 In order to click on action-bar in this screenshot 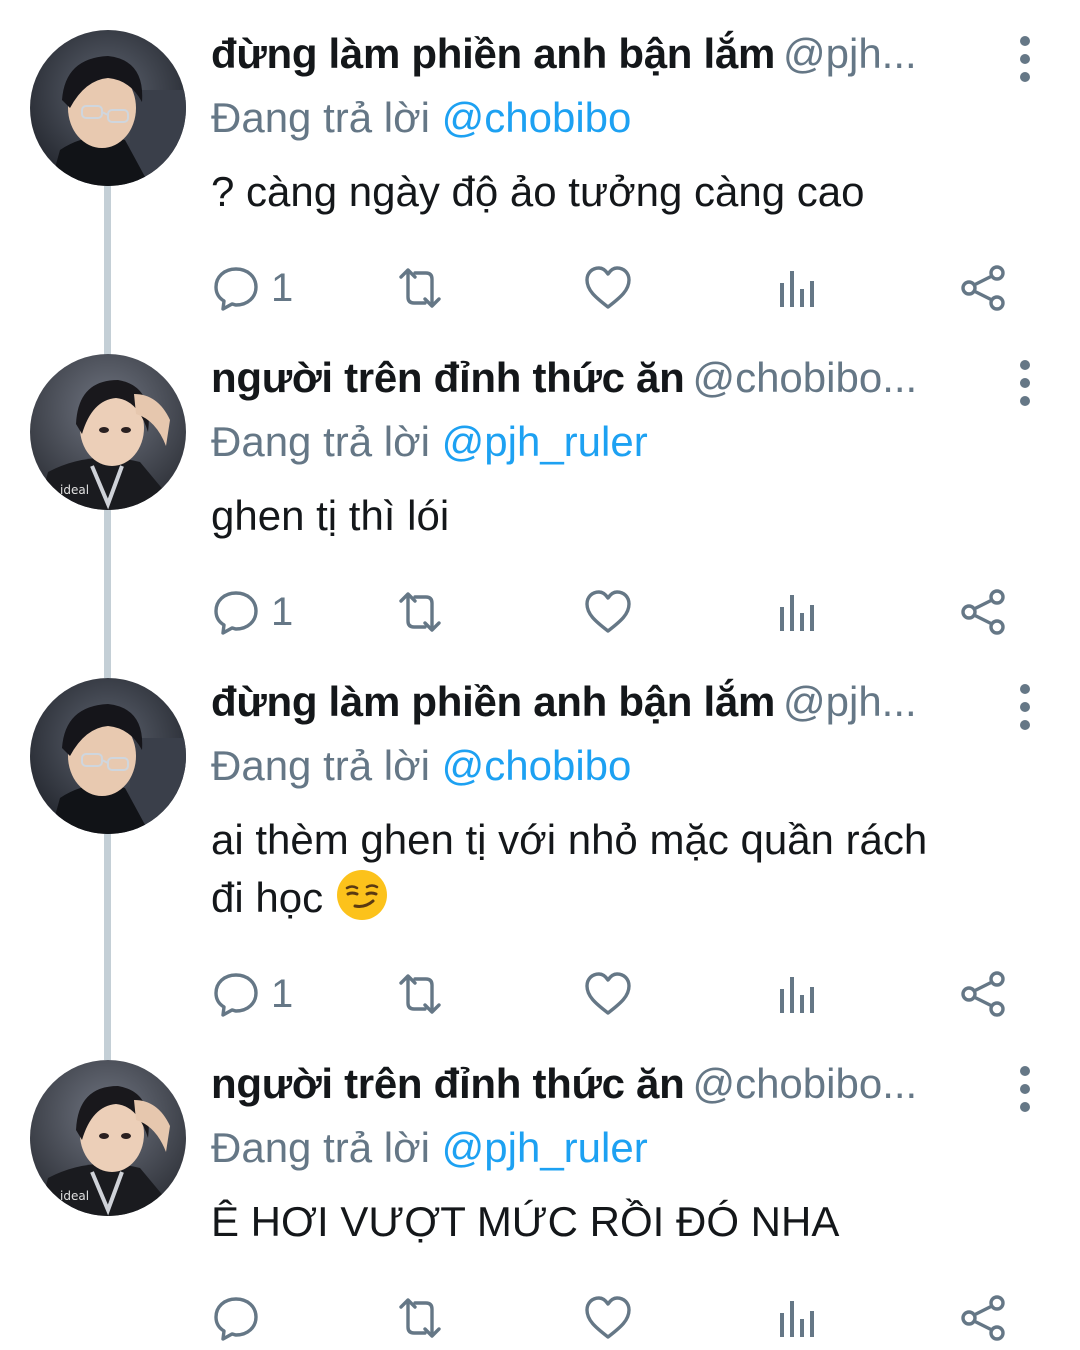, I will do `click(630, 1320)`.